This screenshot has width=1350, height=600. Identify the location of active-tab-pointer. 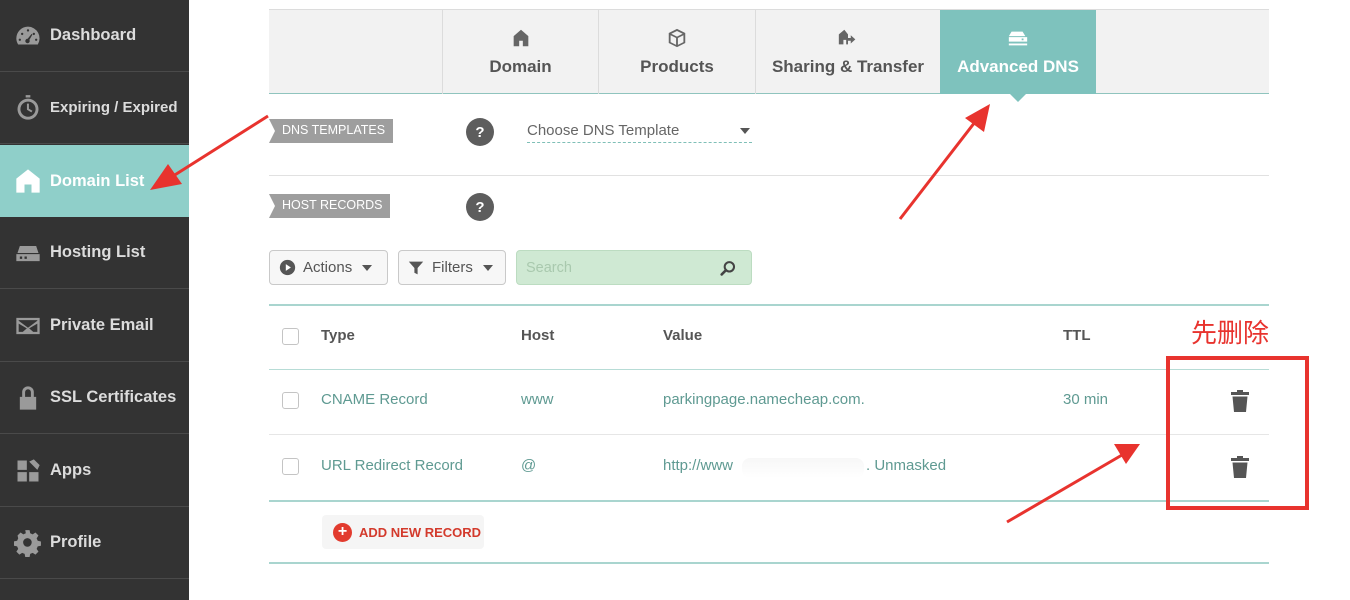
(1018, 97).